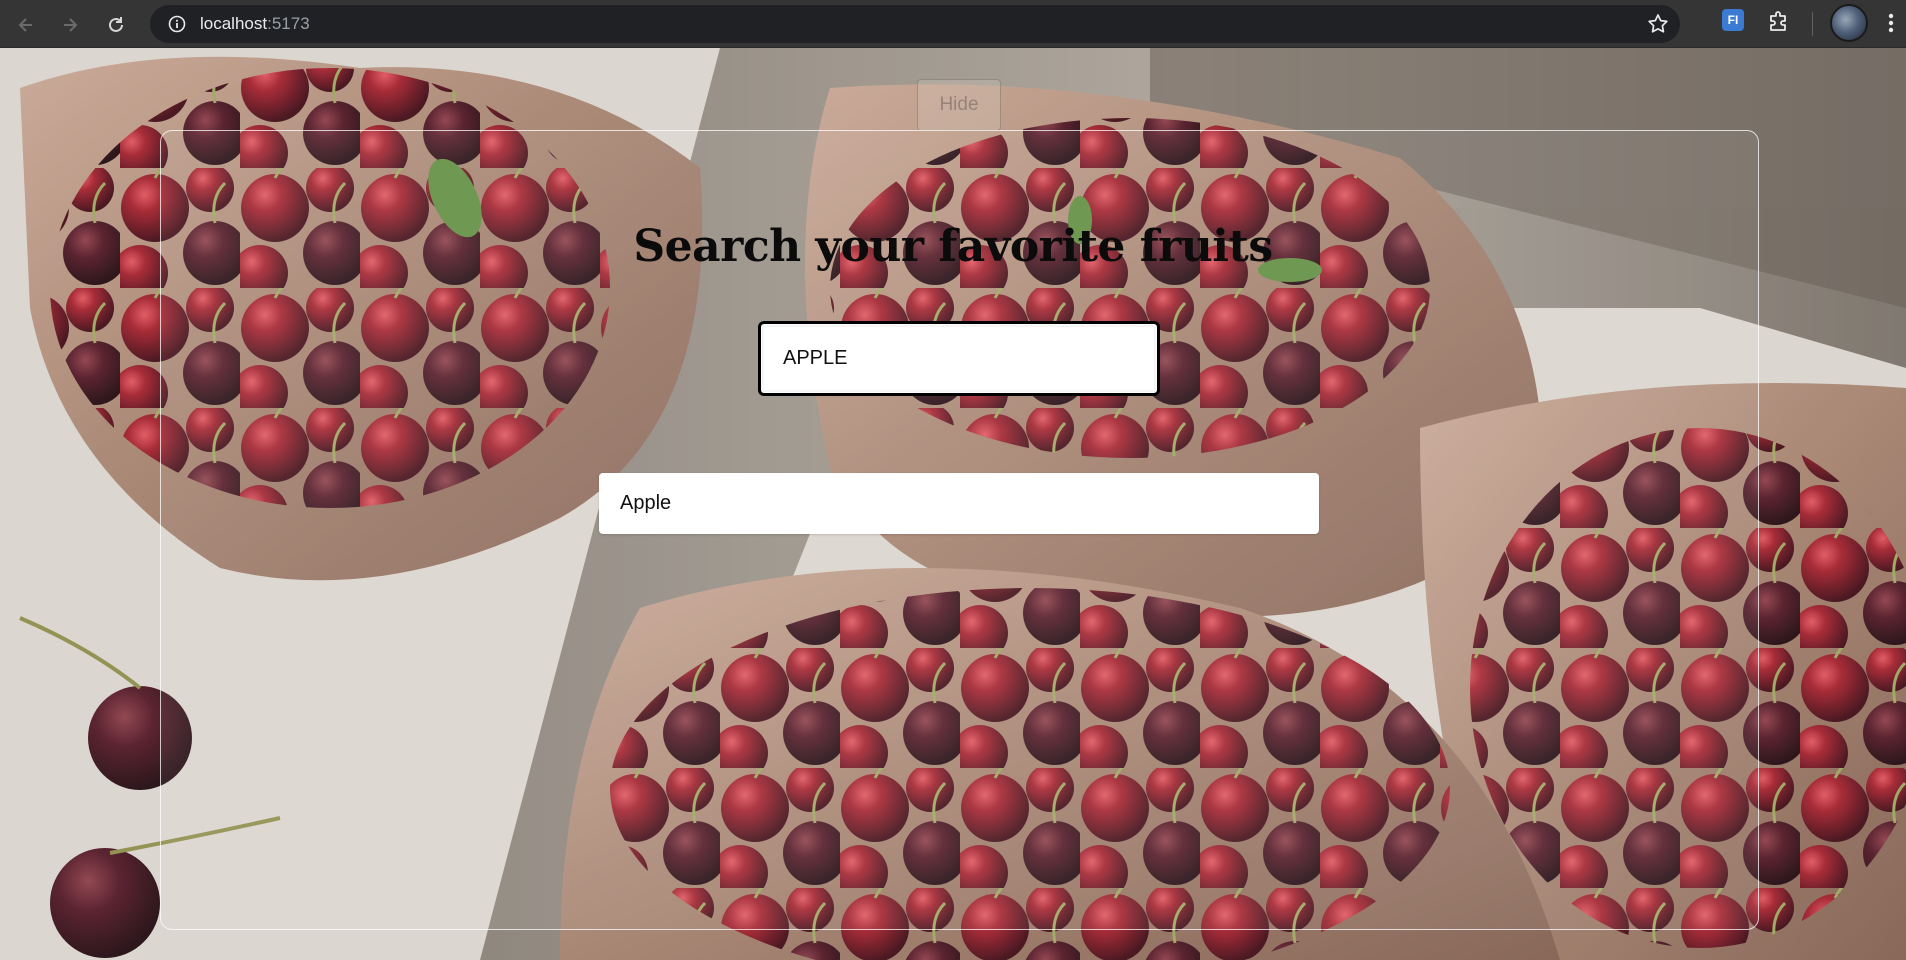 This screenshot has width=1906, height=960. Describe the element at coordinates (1891, 23) in the screenshot. I see `more-options-icon` at that location.